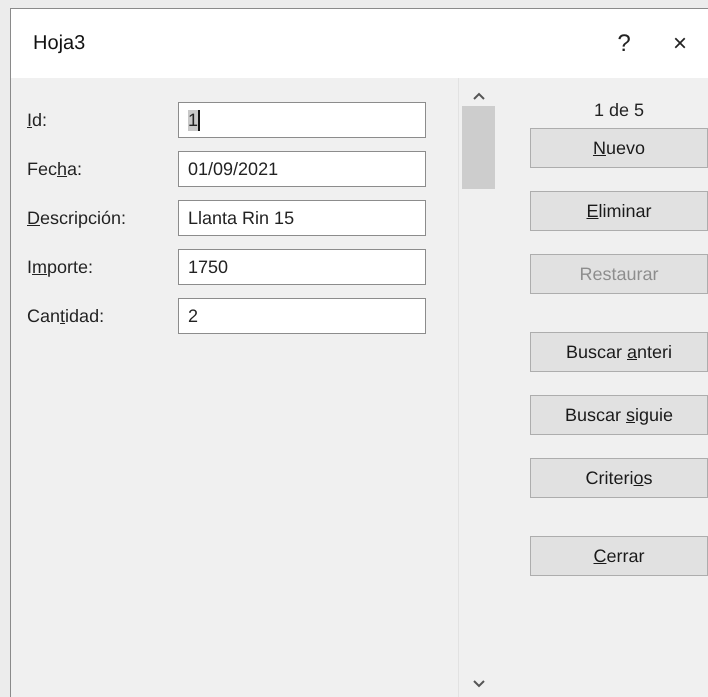  I want to click on record-counter: 1 de 5, so click(619, 110).